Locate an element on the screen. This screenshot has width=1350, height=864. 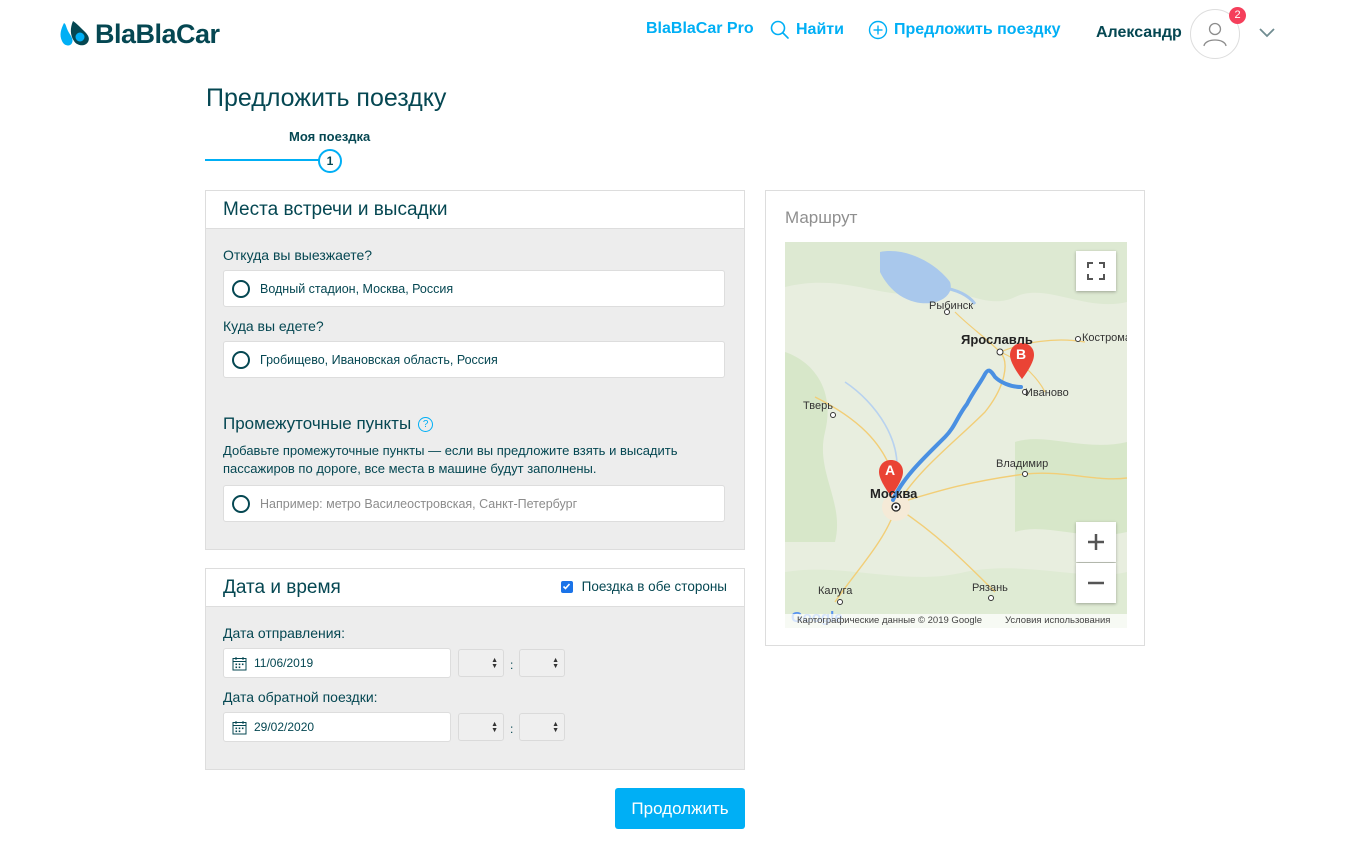
map-copyright: Картографические данные © 2019 Google is located at coordinates (890, 620).